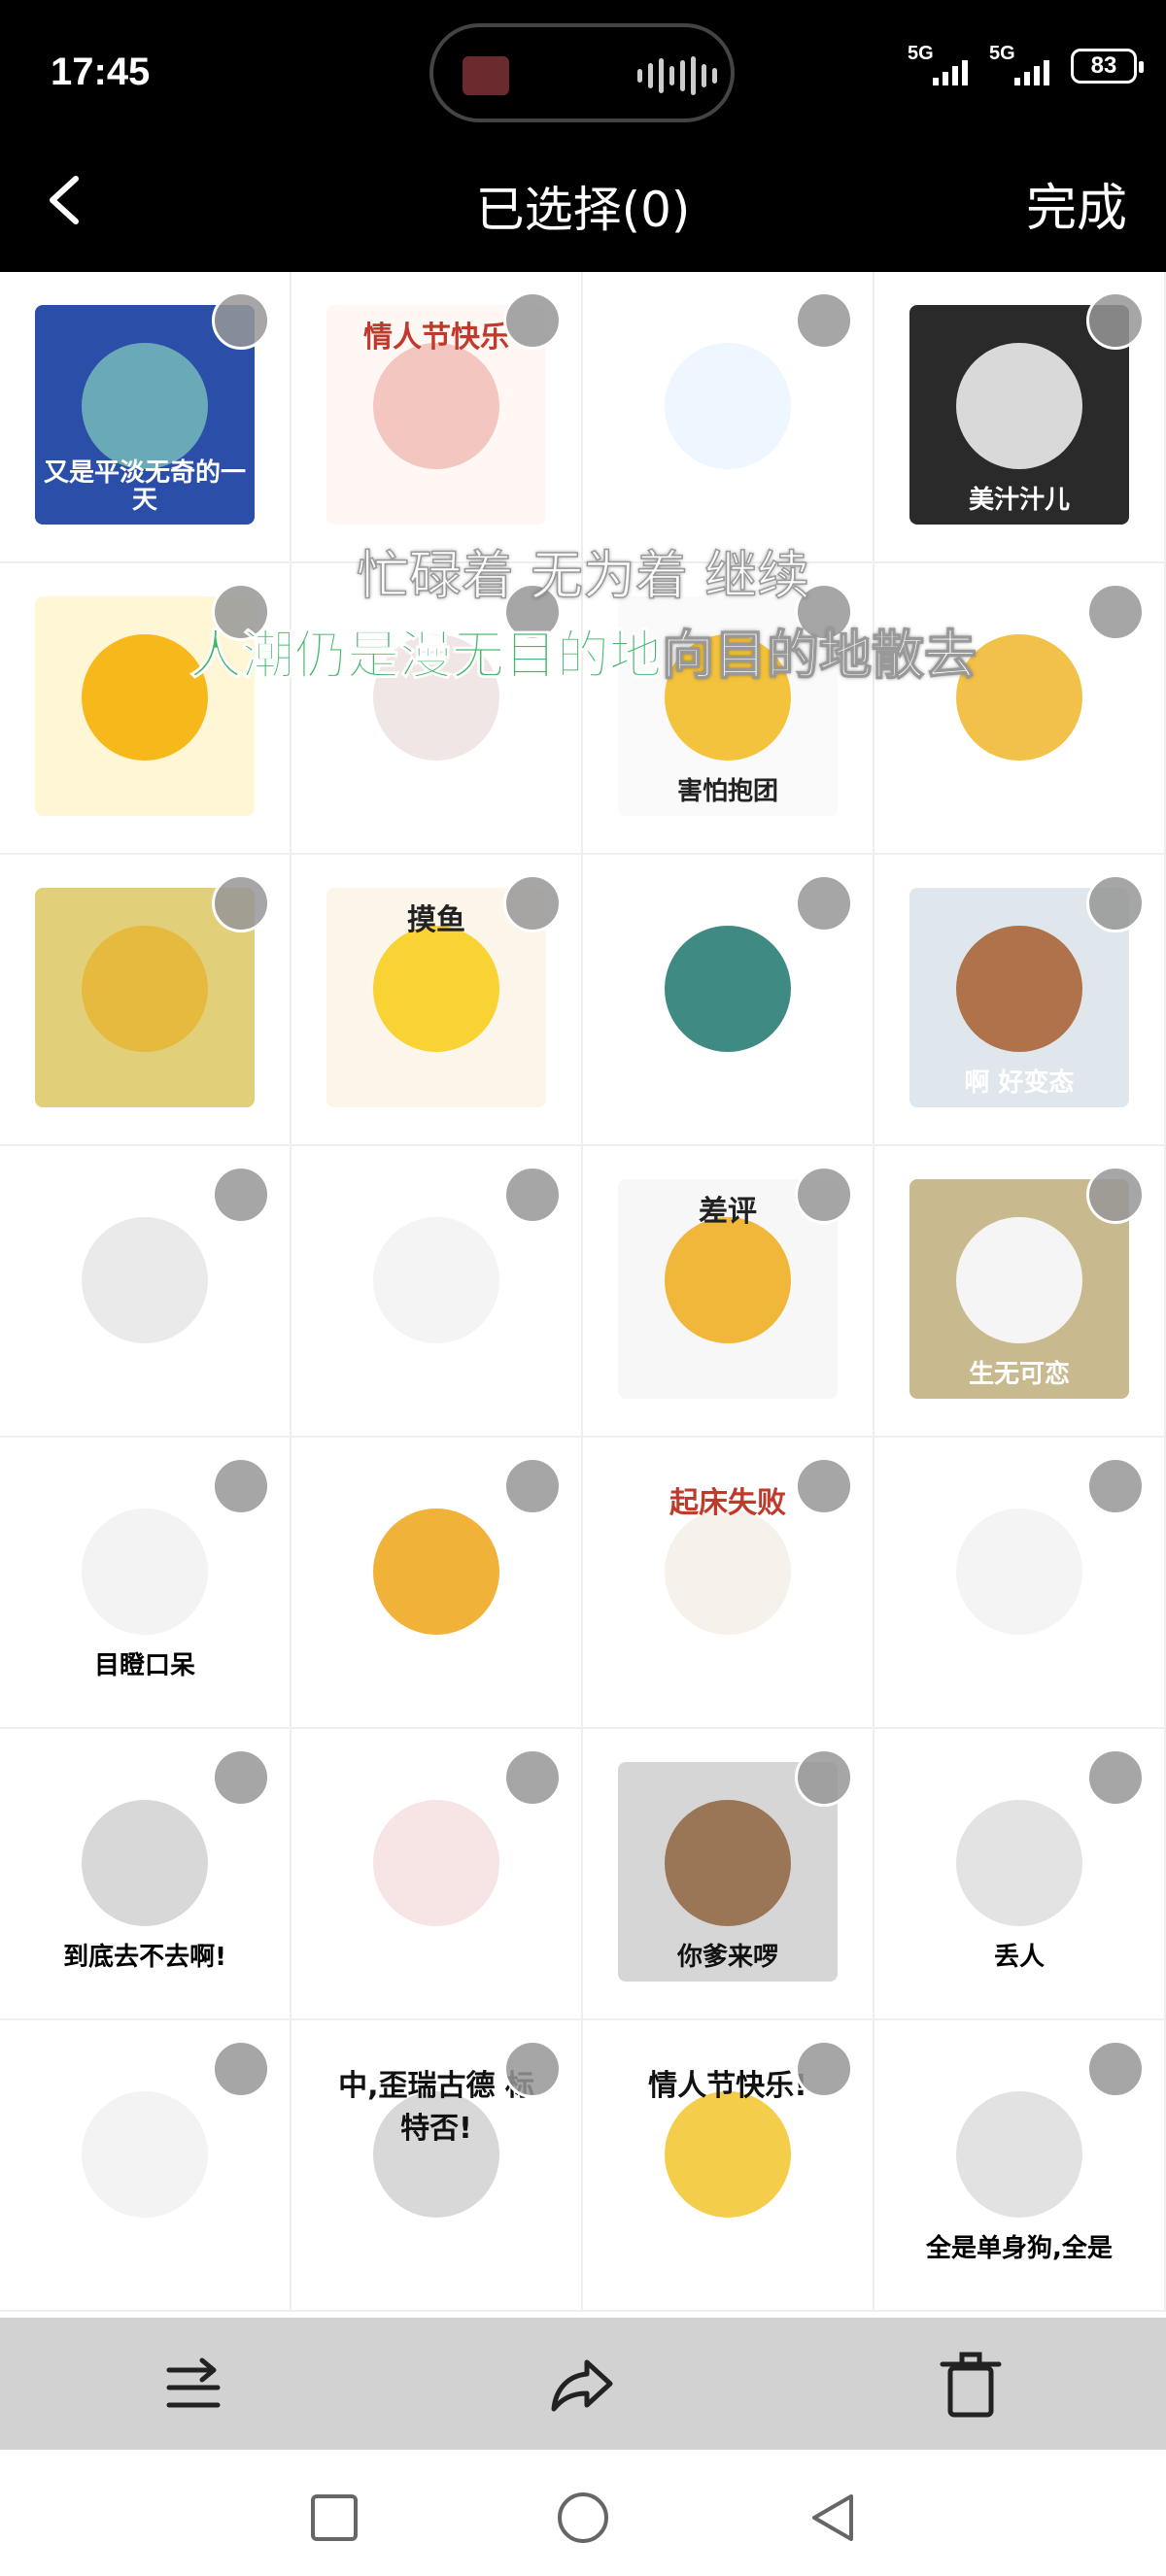  What do you see at coordinates (728, 1874) in the screenshot?
I see `sticker-cell: 你爹来啰` at bounding box center [728, 1874].